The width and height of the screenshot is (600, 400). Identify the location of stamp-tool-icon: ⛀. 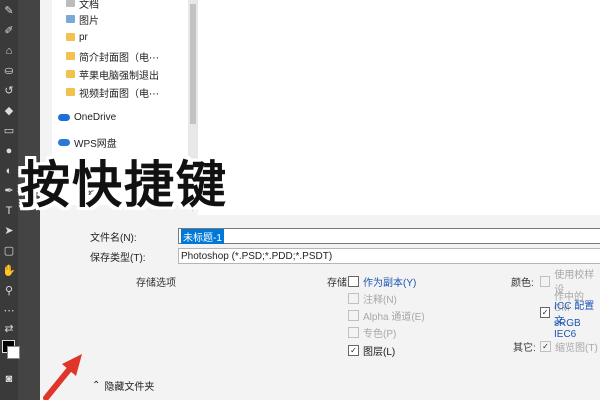
(9, 71).